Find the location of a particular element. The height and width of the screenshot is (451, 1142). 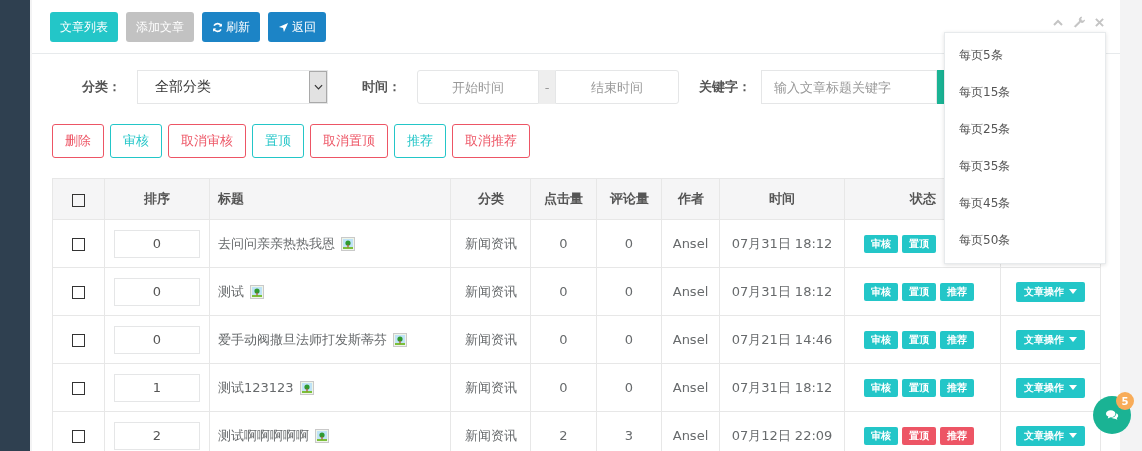

article-title: 去问问亲亲热热我恩 is located at coordinates (276, 243).